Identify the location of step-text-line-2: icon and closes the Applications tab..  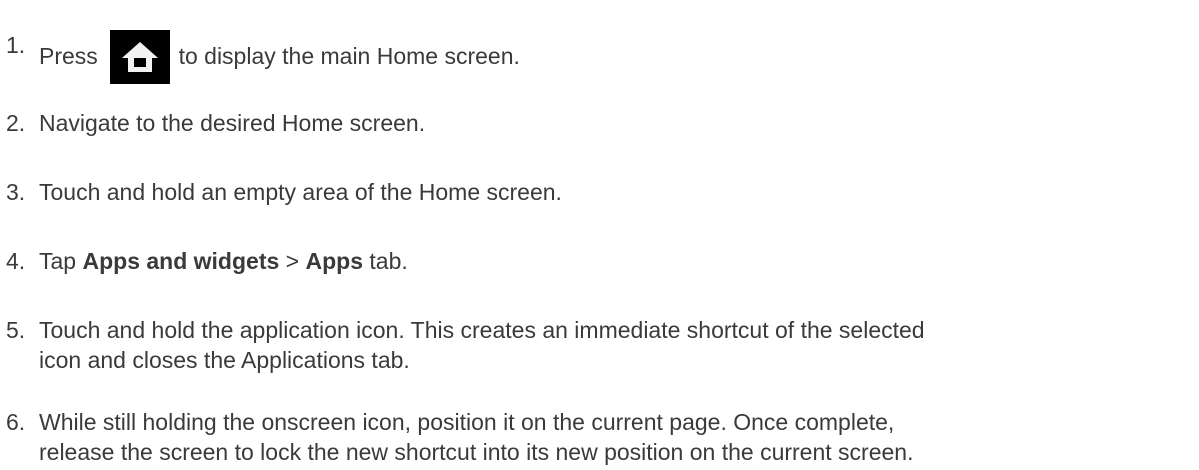
(224, 360).